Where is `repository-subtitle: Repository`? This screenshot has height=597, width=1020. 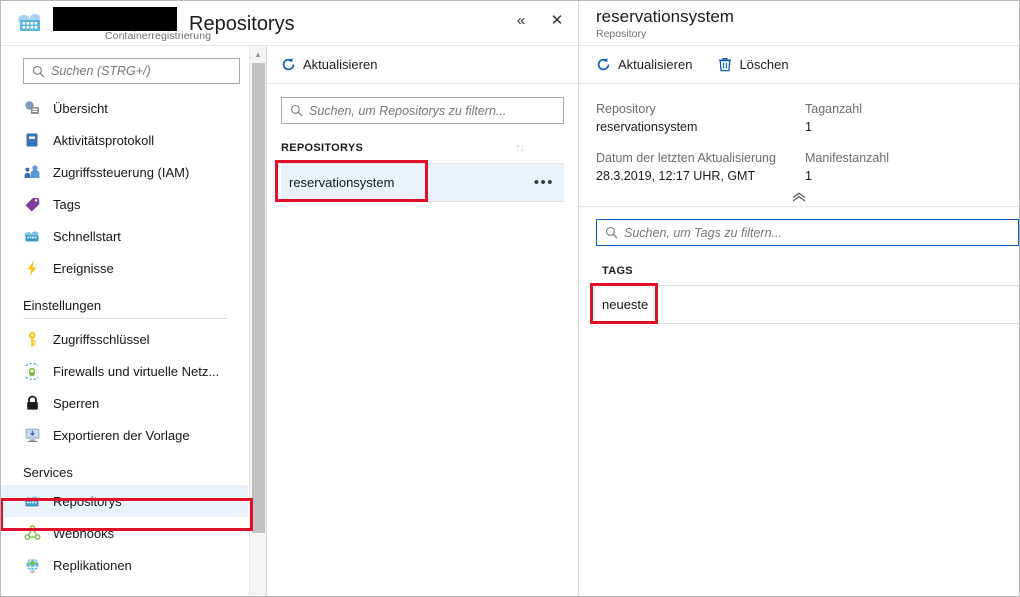 repository-subtitle: Repository is located at coordinates (621, 34).